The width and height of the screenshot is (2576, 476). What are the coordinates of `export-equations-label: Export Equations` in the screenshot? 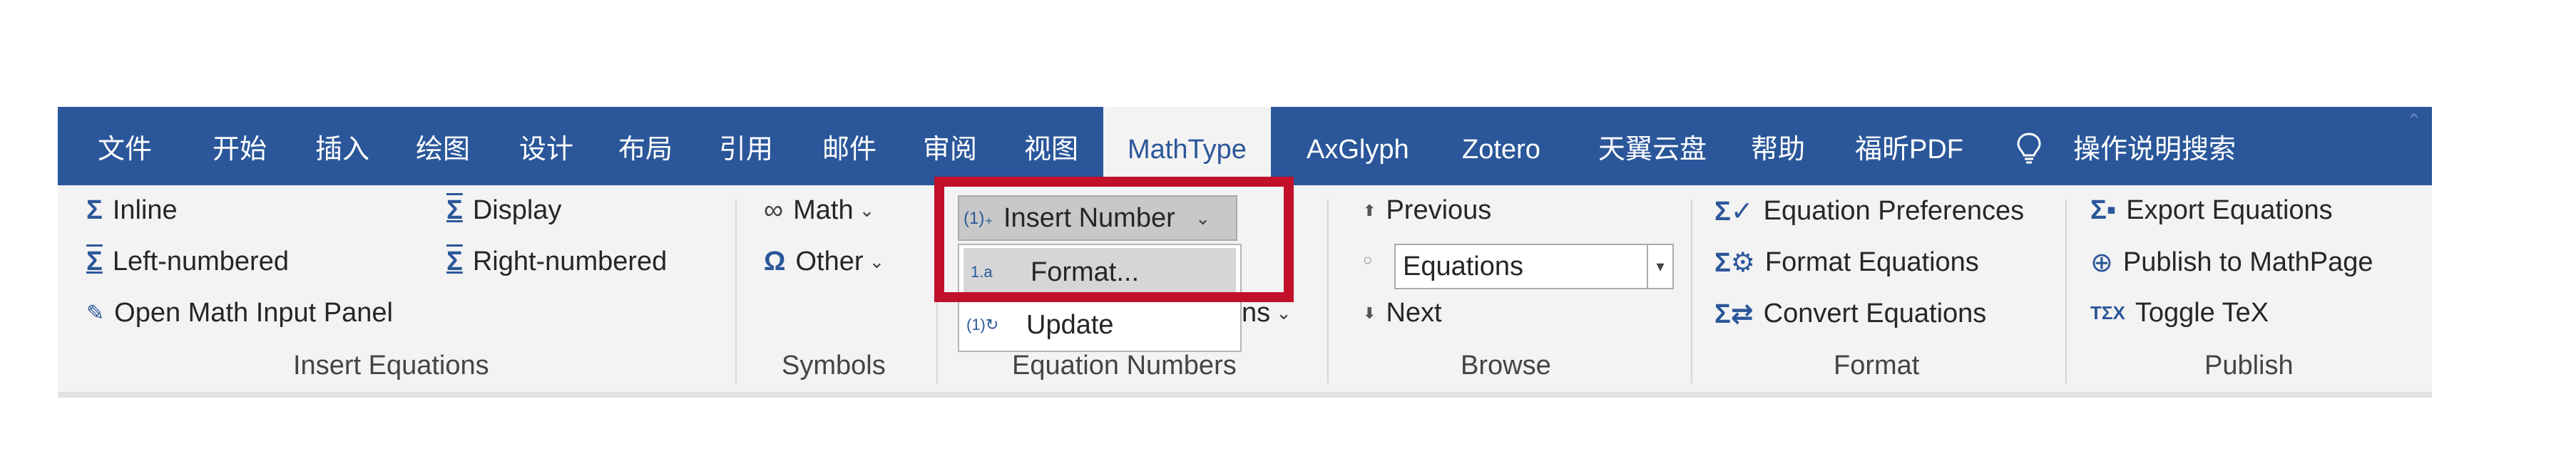 It's located at (2230, 210).